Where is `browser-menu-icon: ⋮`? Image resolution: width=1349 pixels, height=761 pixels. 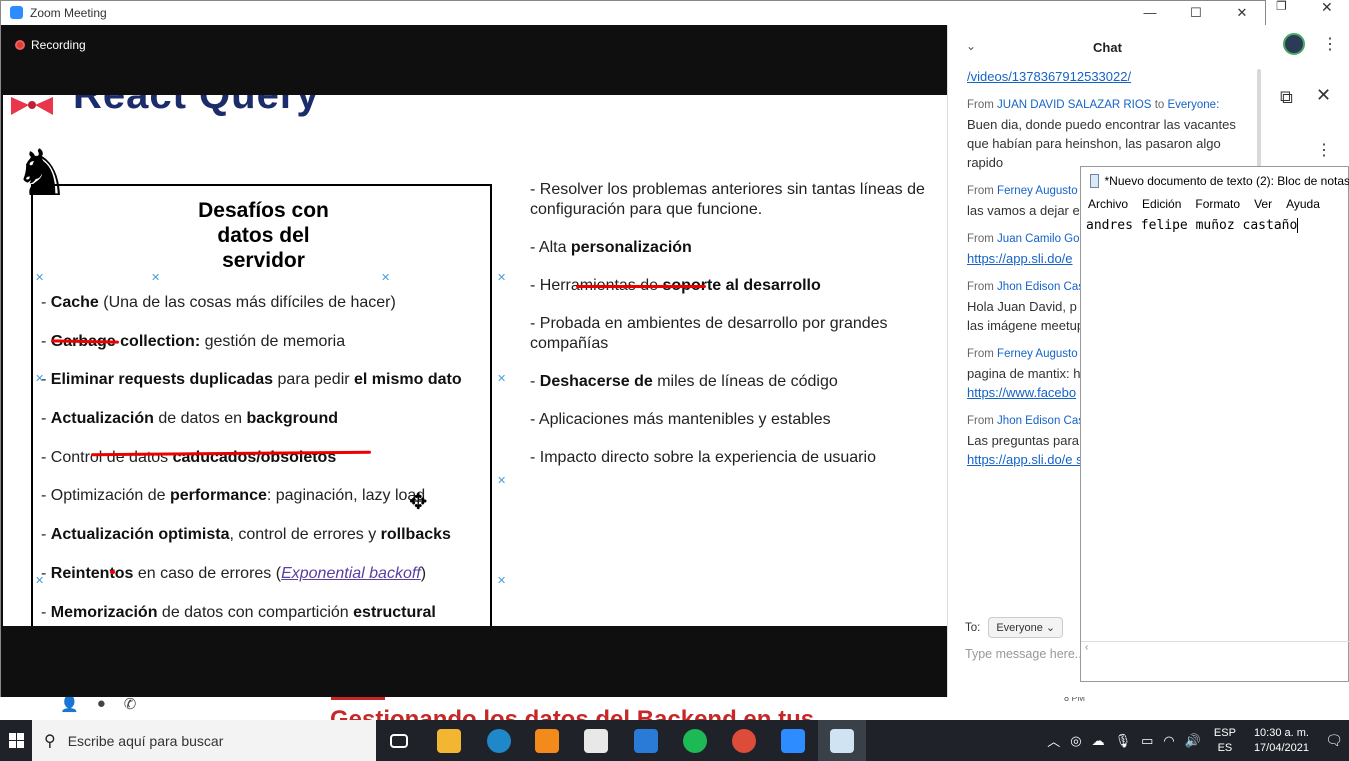
browser-menu-icon: ⋮ is located at coordinates (1330, 45).